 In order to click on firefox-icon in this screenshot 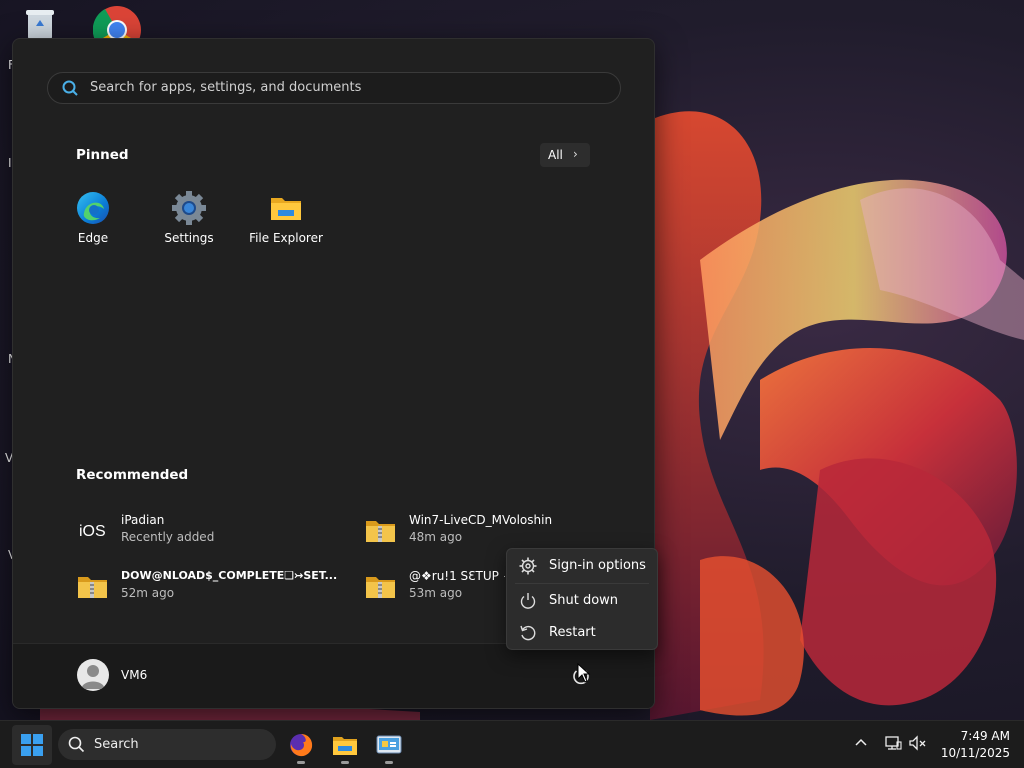, I will do `click(301, 747)`.